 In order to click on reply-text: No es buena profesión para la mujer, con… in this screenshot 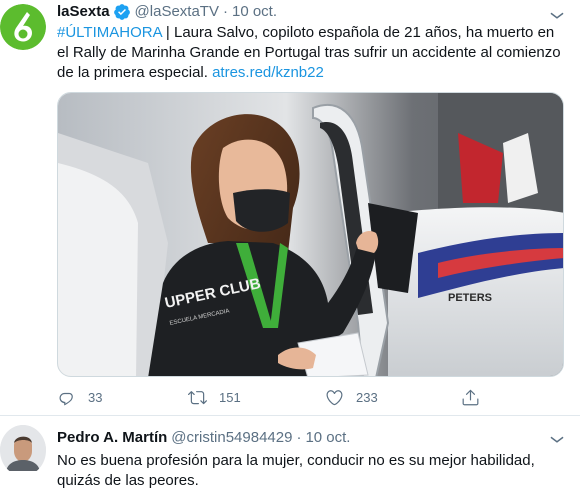, I will do `click(296, 470)`.